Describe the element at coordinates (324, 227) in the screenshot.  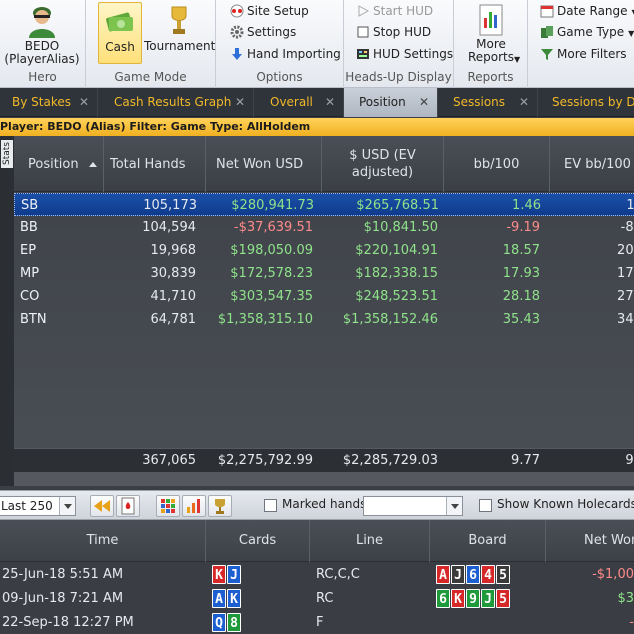
I see `table-row: BB 104,594 -$37,639.51 $10,841.50 -9.19 -8.1` at that location.